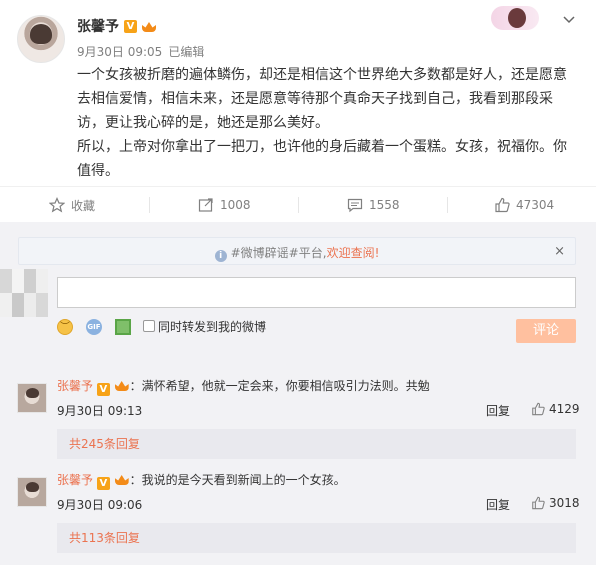 This screenshot has height=565, width=596. I want to click on favorite-button: 收藏, so click(72, 205).